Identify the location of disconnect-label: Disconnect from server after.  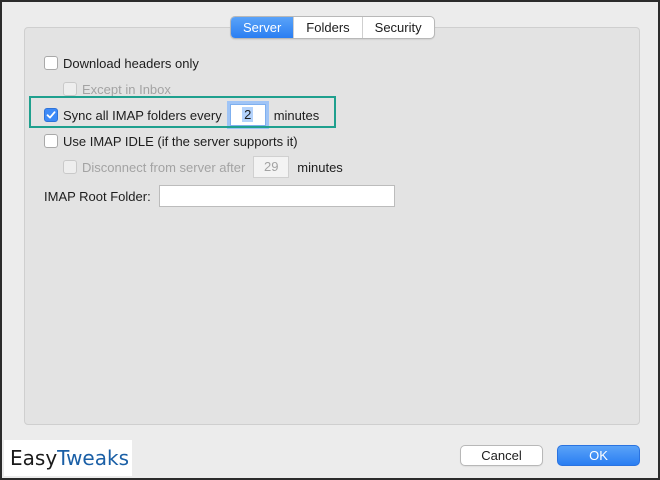
(164, 167).